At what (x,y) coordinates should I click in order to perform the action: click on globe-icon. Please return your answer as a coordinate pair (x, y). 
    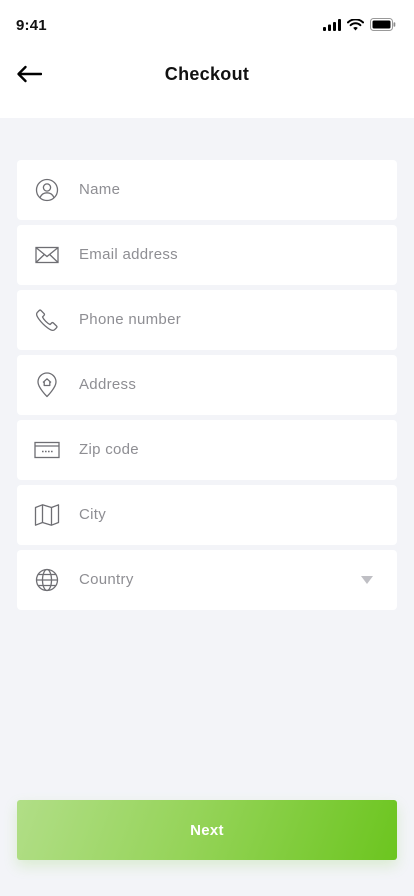
    Looking at the image, I should click on (47, 580).